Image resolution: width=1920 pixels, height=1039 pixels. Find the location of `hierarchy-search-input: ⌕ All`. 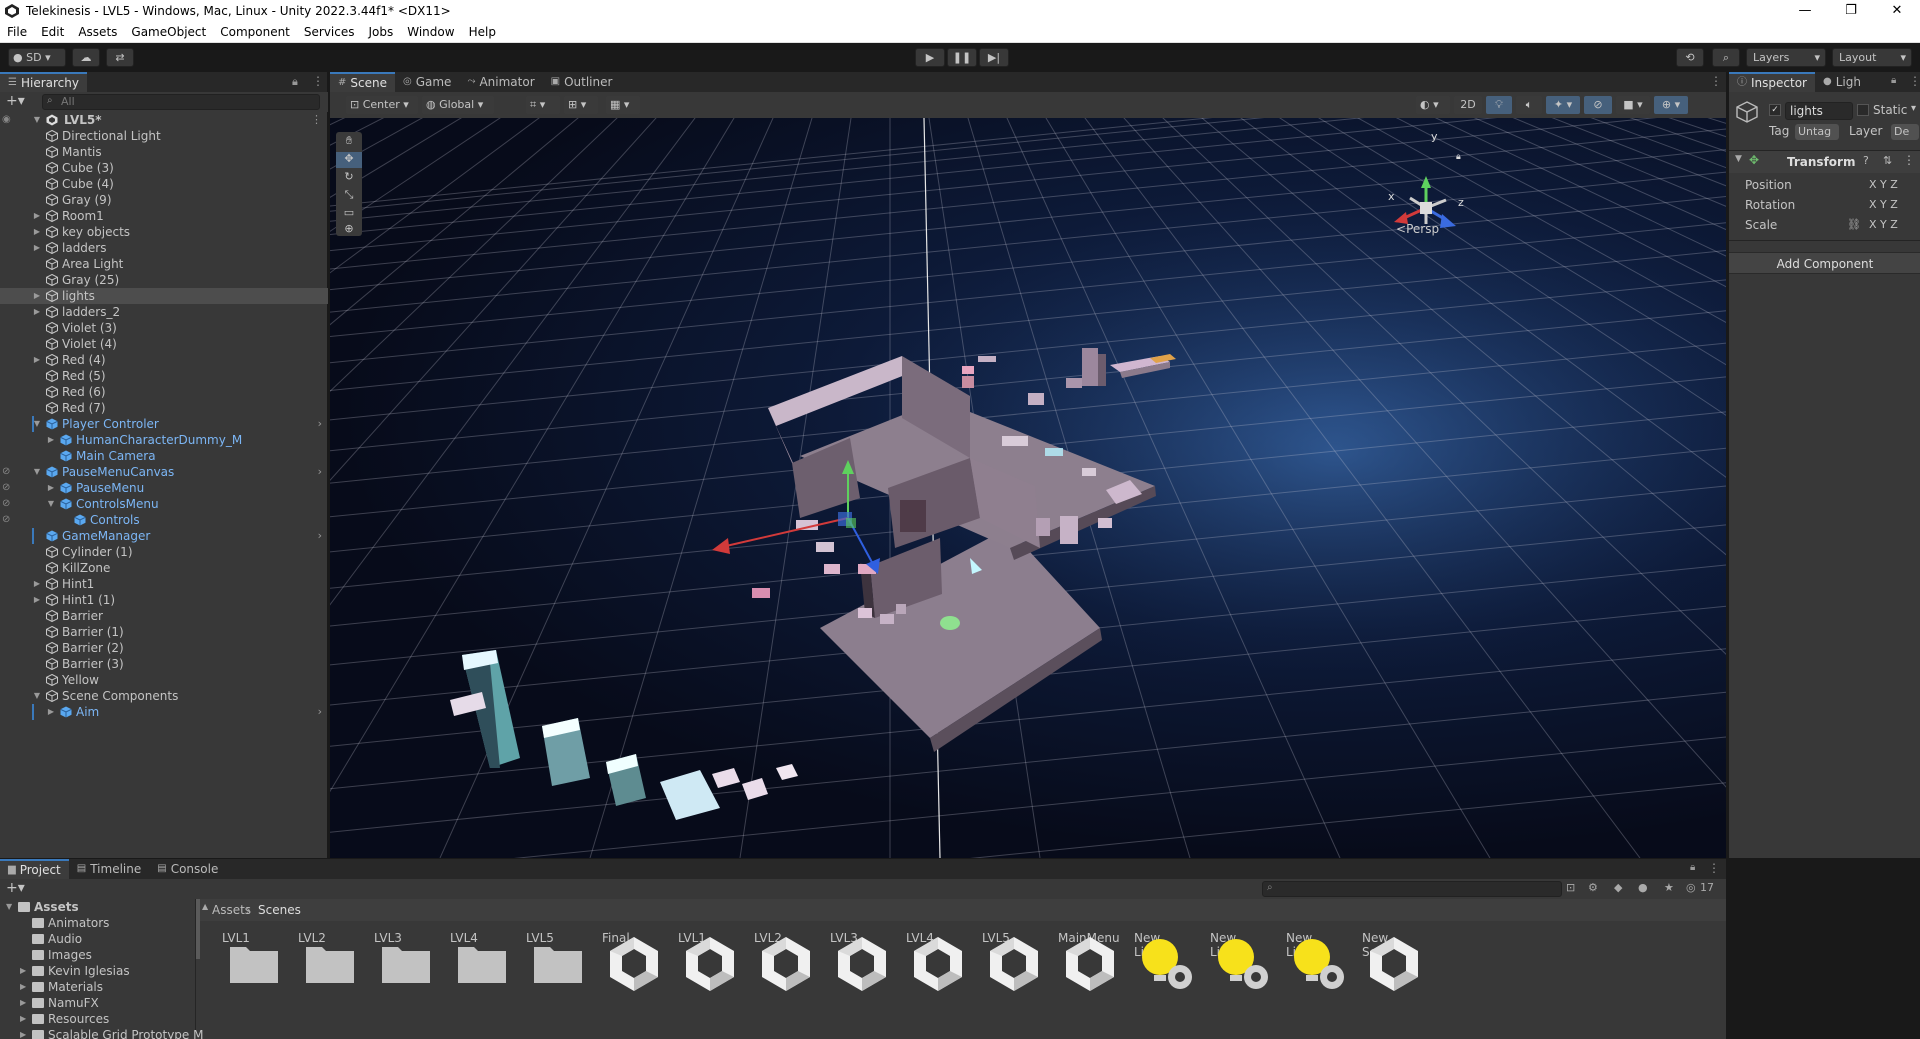

hierarchy-search-input: ⌕ All is located at coordinates (181, 102).